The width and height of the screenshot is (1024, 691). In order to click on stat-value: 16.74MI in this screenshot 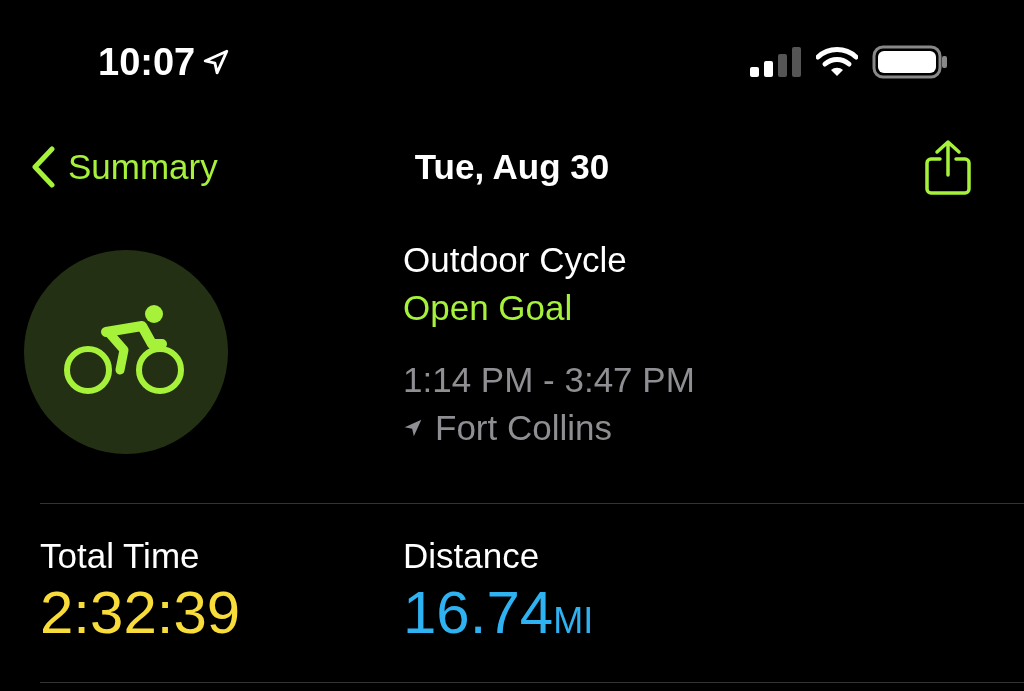, I will do `click(498, 613)`.